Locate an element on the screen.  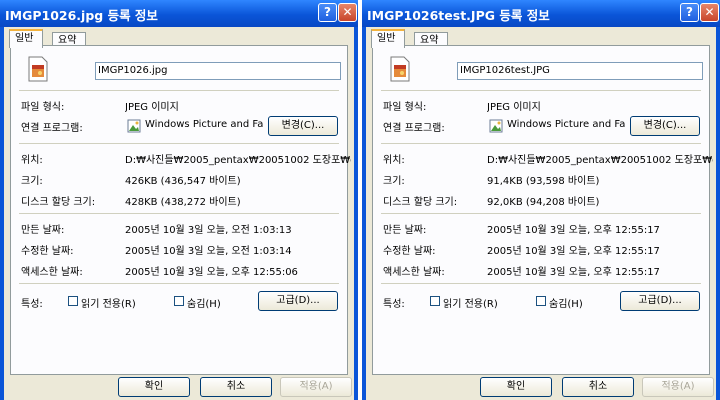
size-value: 426KB (436,547 바이트) is located at coordinates (183, 181).